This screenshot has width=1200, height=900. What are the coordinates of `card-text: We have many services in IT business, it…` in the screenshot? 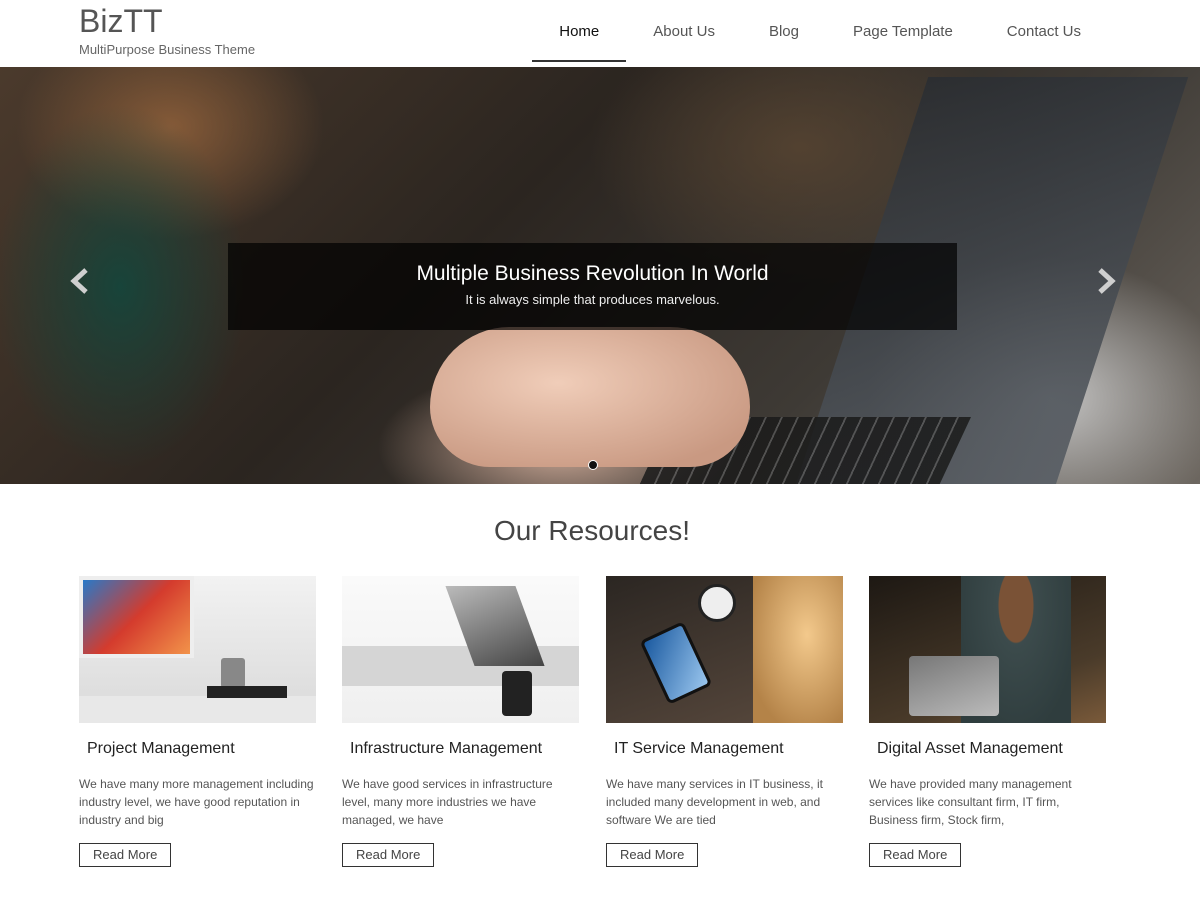 It's located at (714, 802).